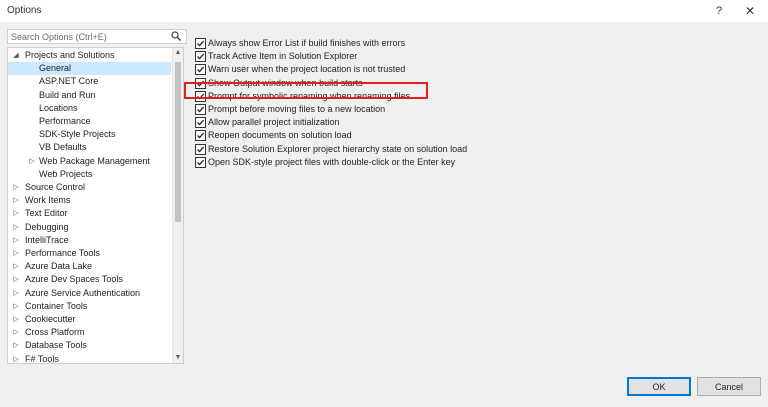 This screenshot has height=407, width=768. I want to click on tree-item: ▷ Work Items, so click(89, 200).